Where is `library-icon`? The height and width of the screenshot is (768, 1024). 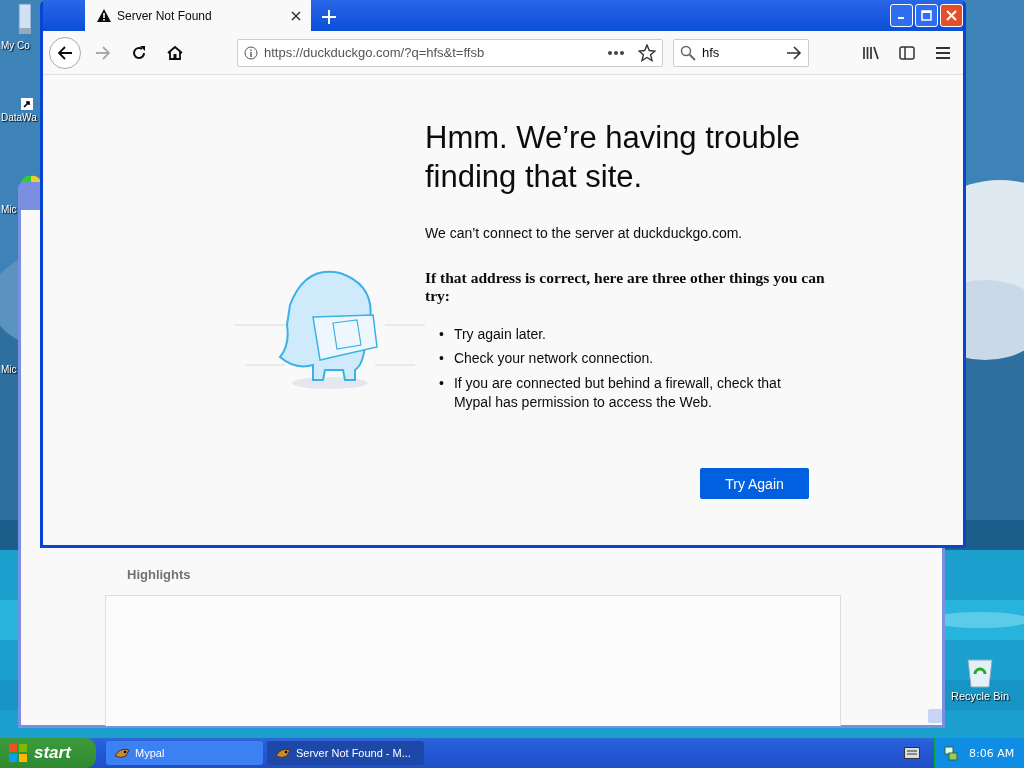
library-icon is located at coordinates (871, 52).